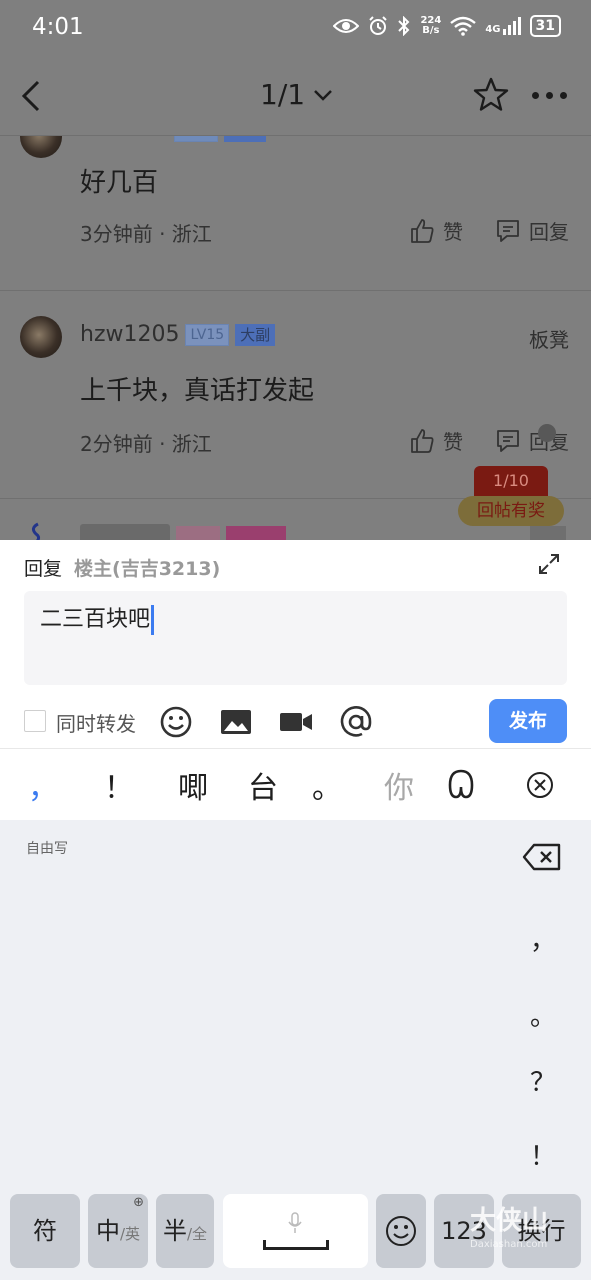 The height and width of the screenshot is (1280, 591). I want to click on post-actions: 赞 回复, so click(489, 230).